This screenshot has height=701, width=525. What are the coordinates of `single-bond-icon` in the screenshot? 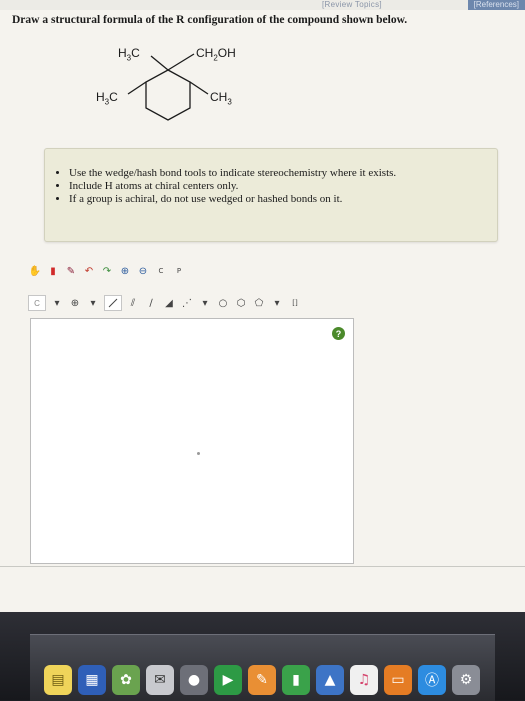 It's located at (113, 303).